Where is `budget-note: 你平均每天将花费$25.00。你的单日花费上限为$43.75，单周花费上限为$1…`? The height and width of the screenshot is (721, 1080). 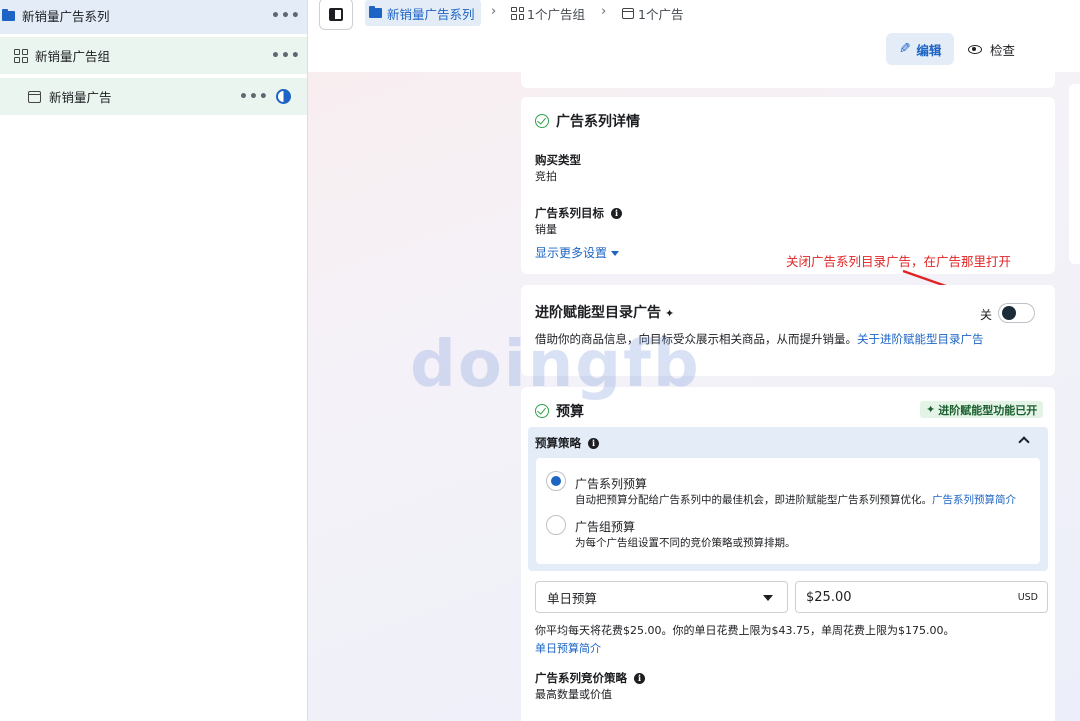
budget-note: 你平均每天将花费$25.00。你的单日花费上限为$43.75，单周花费上限为$1… is located at coordinates (745, 630).